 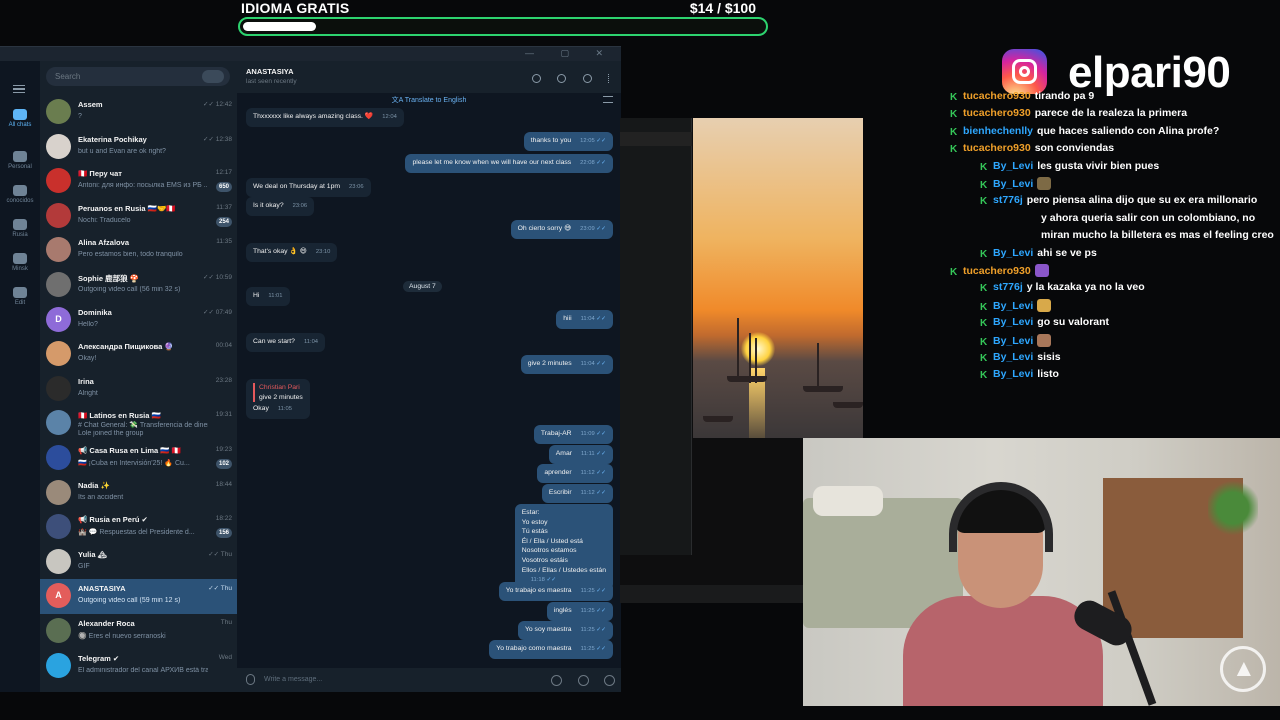 What do you see at coordinates (584, 319) in the screenshot?
I see `outgoing-message: hiii 11:04` at bounding box center [584, 319].